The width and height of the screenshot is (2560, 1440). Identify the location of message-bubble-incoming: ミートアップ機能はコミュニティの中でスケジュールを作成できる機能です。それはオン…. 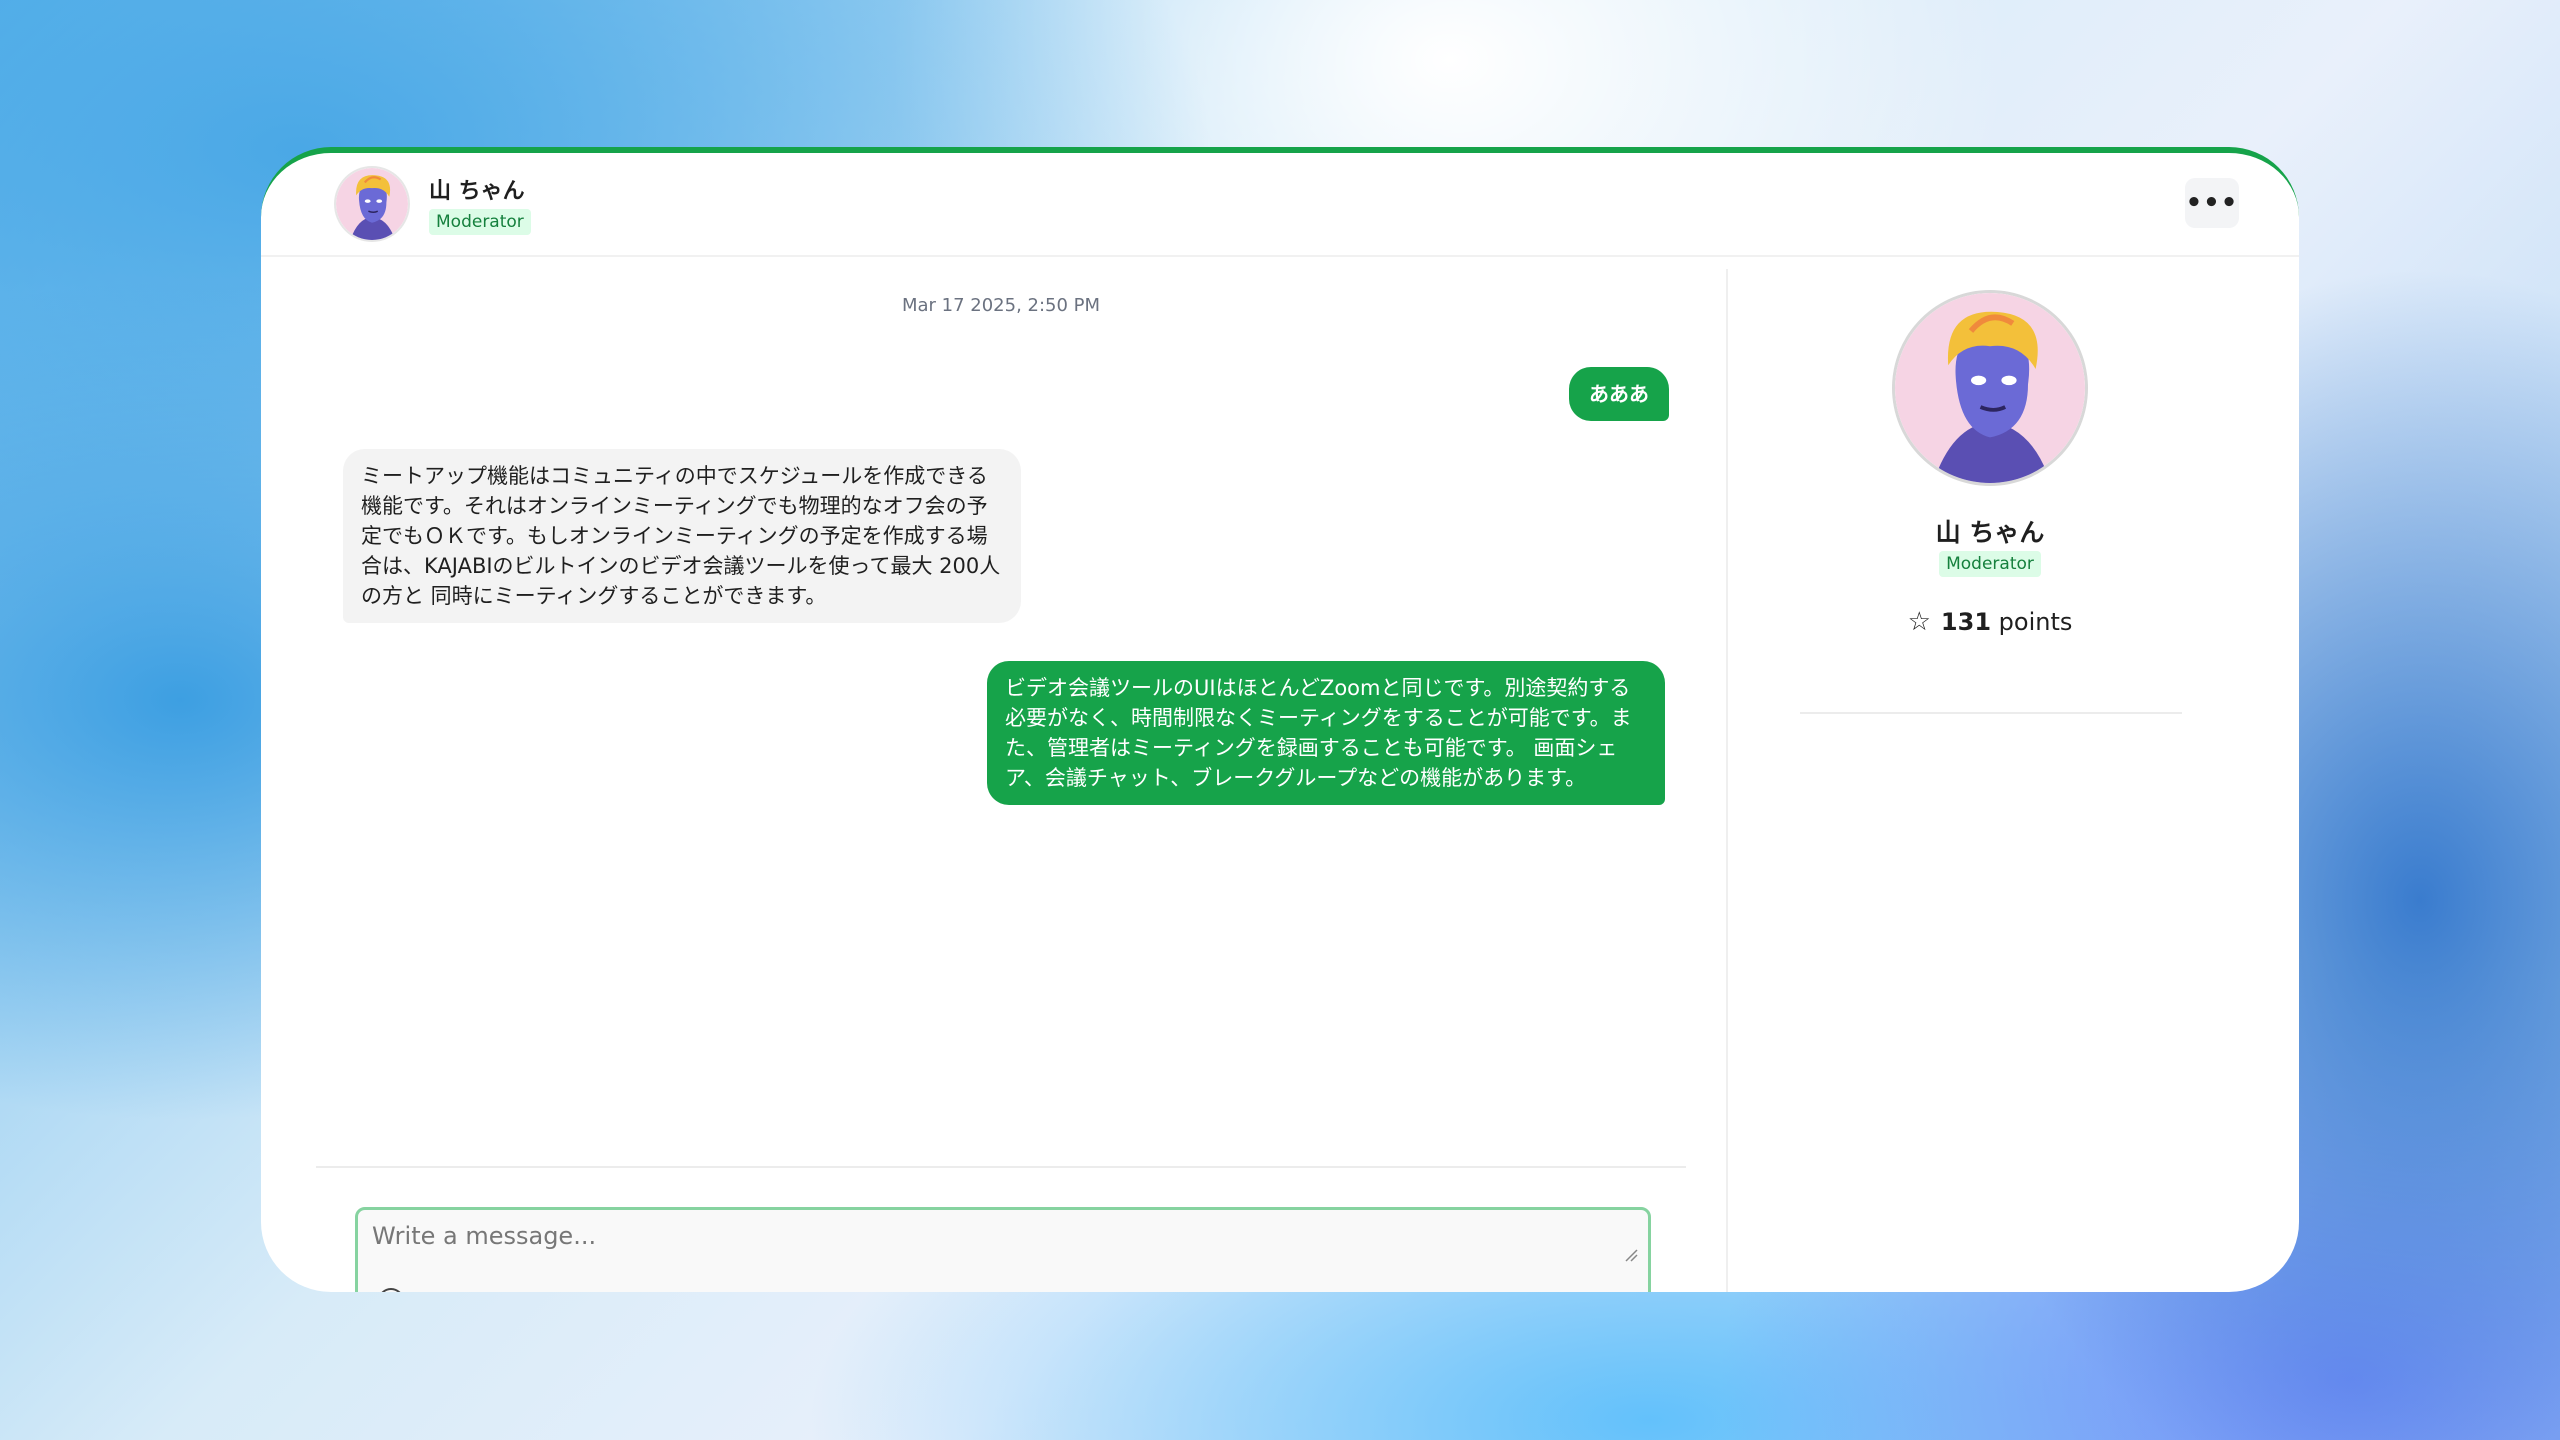
(682, 536).